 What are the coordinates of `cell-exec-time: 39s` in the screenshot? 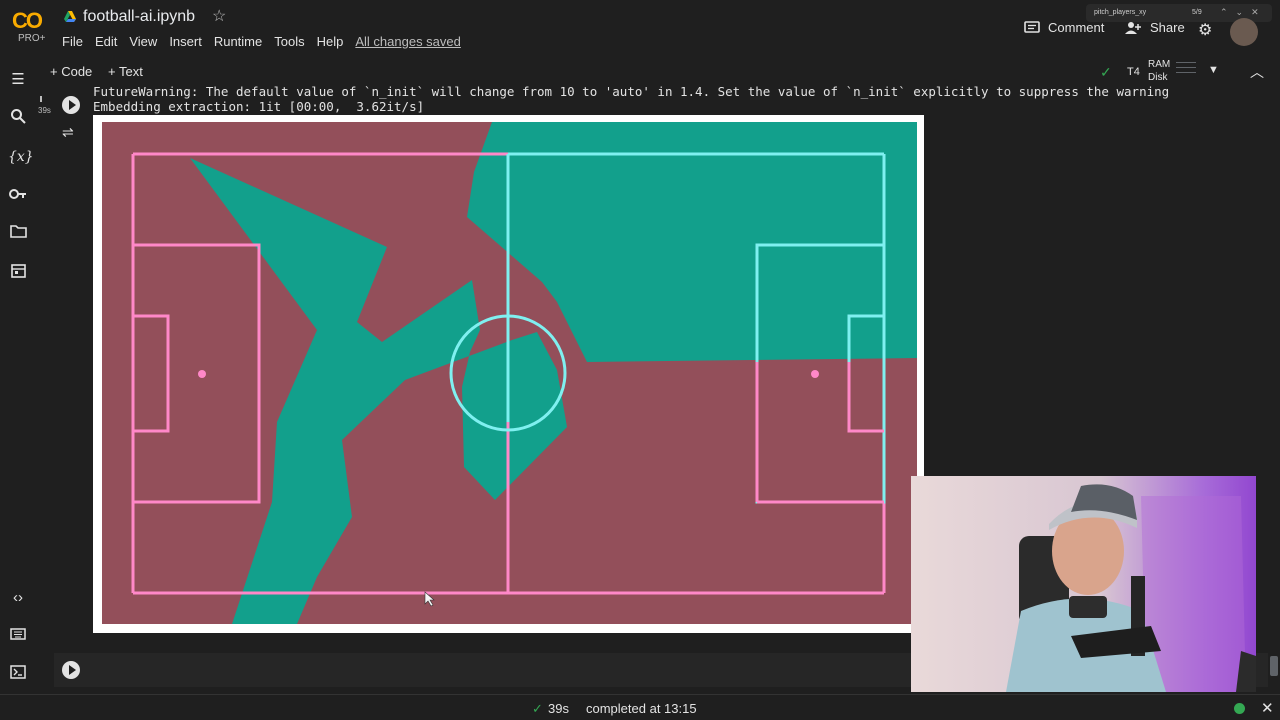 It's located at (44, 110).